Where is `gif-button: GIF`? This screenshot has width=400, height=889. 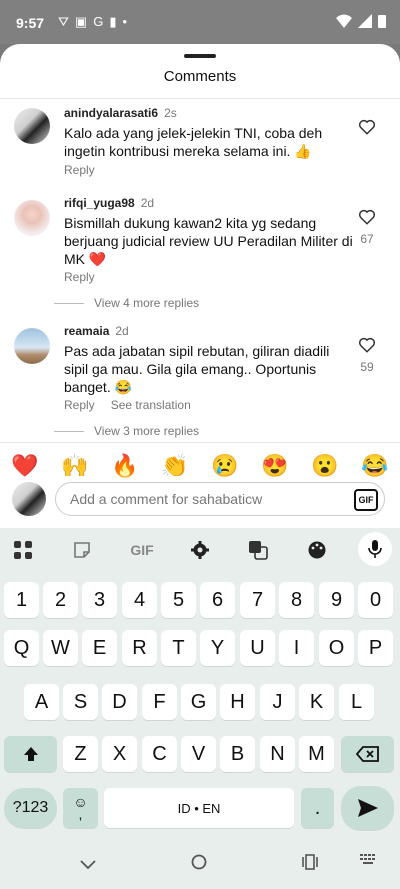 gif-button: GIF is located at coordinates (366, 500).